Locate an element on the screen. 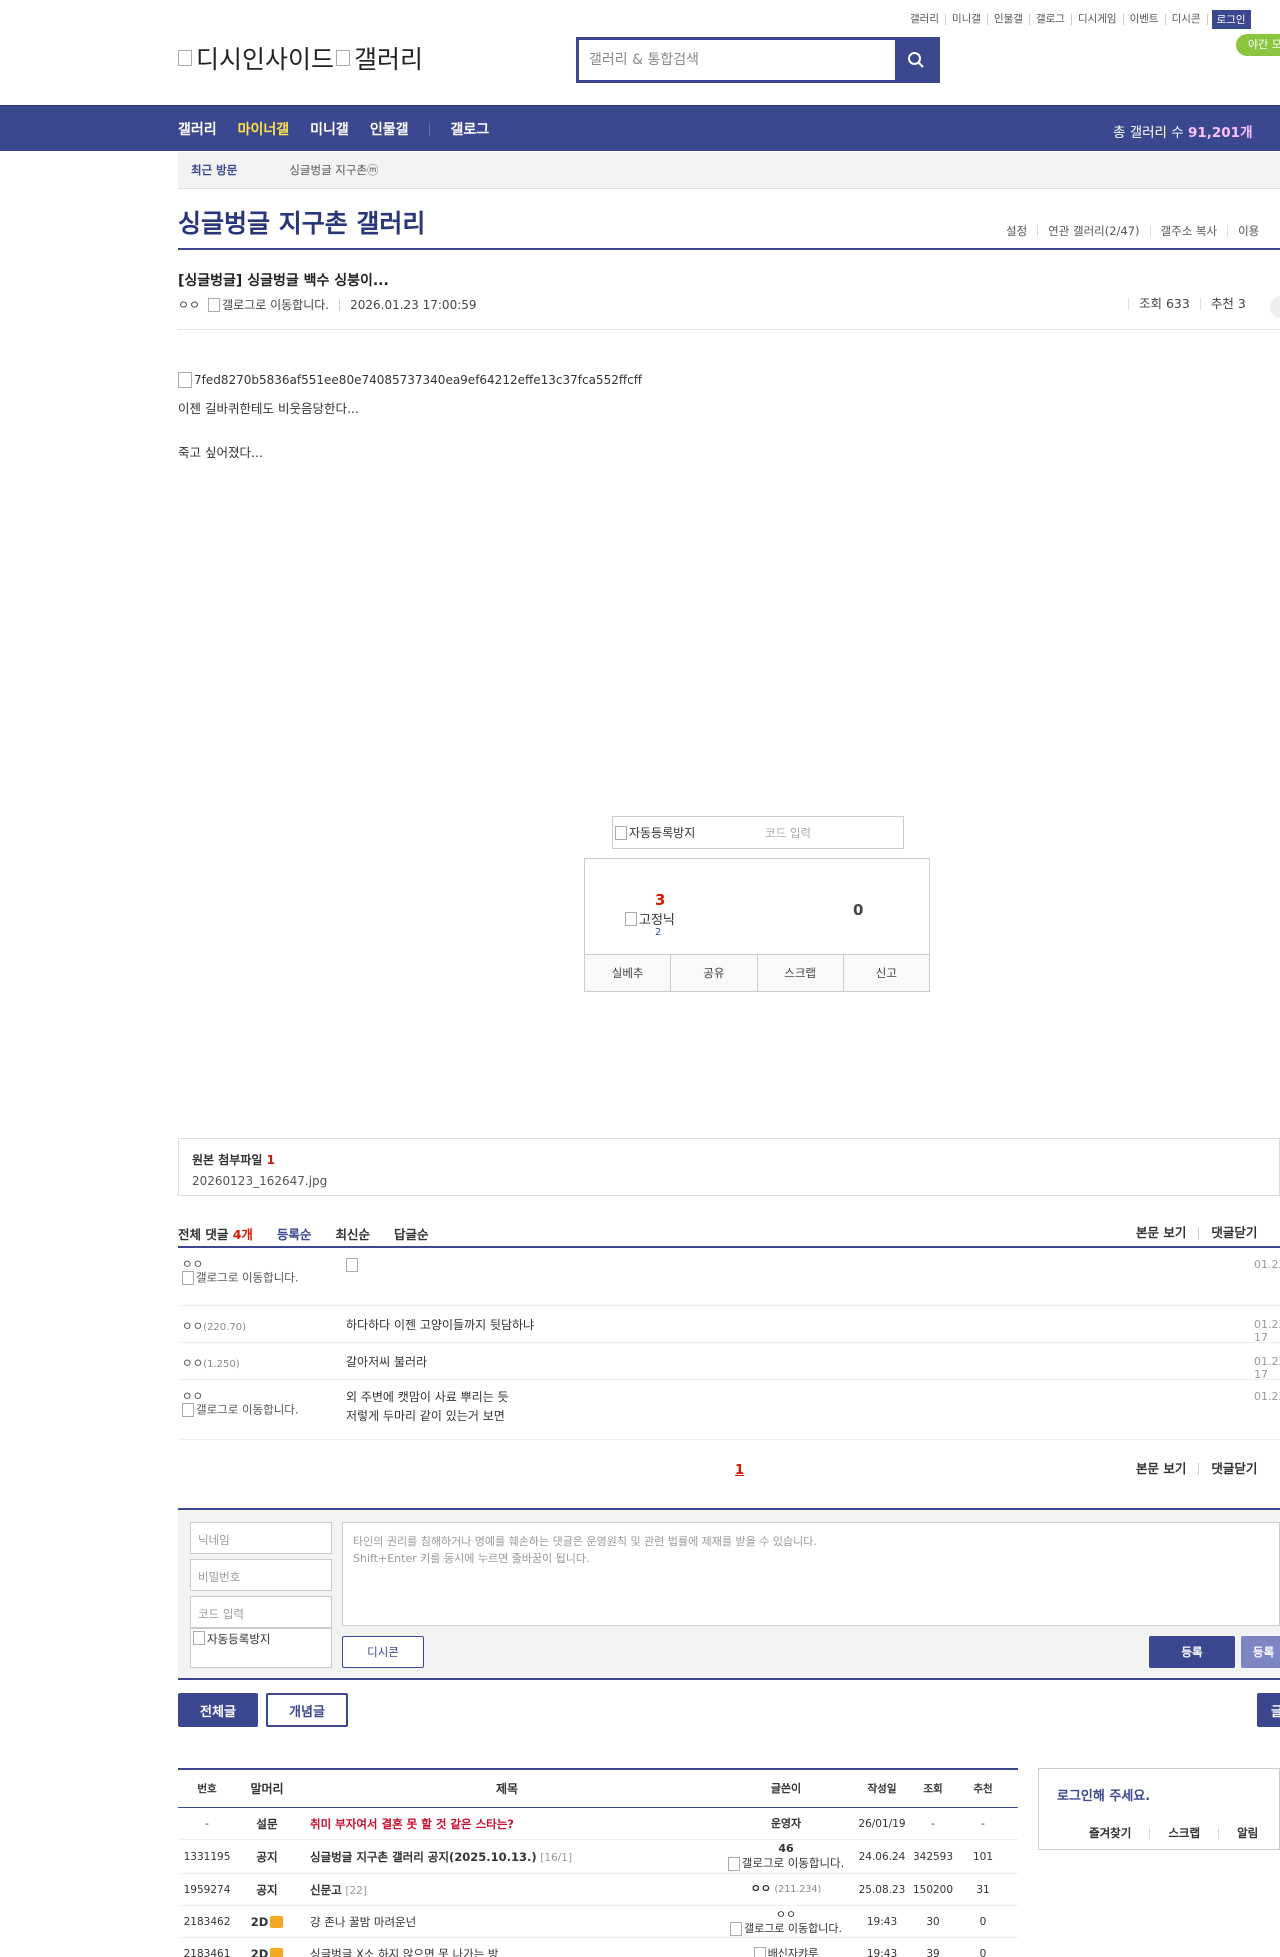 This screenshot has width=1280, height=1957. sort-registered: 등록순 is located at coordinates (294, 1233).